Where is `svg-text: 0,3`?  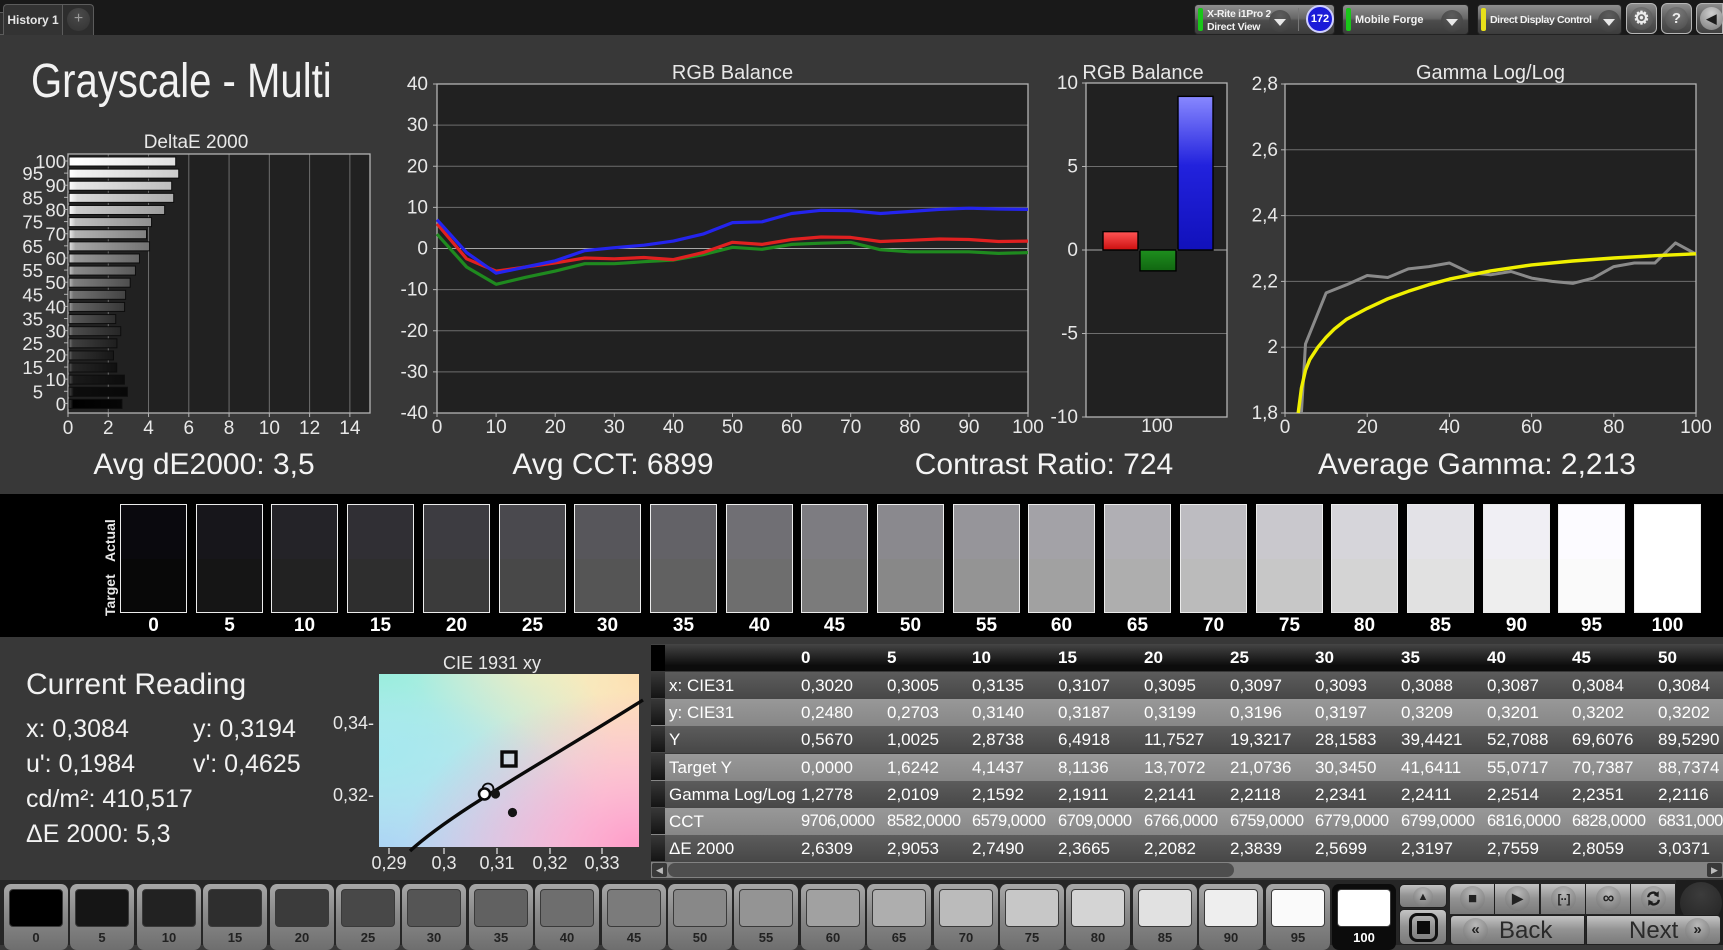 svg-text: 0,3 is located at coordinates (443, 863).